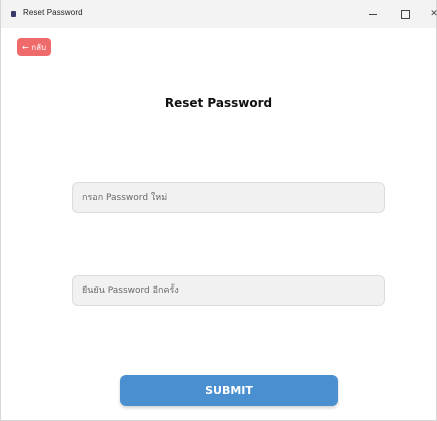 This screenshot has height=421, width=437. I want to click on page-title: Reset Password, so click(218, 103).